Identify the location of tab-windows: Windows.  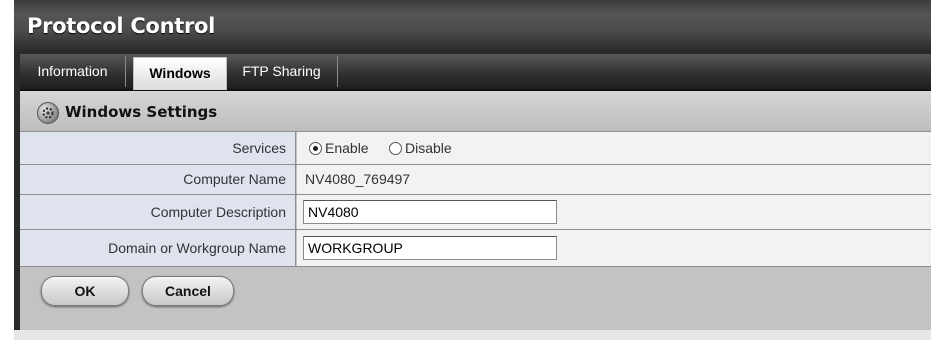
(180, 73).